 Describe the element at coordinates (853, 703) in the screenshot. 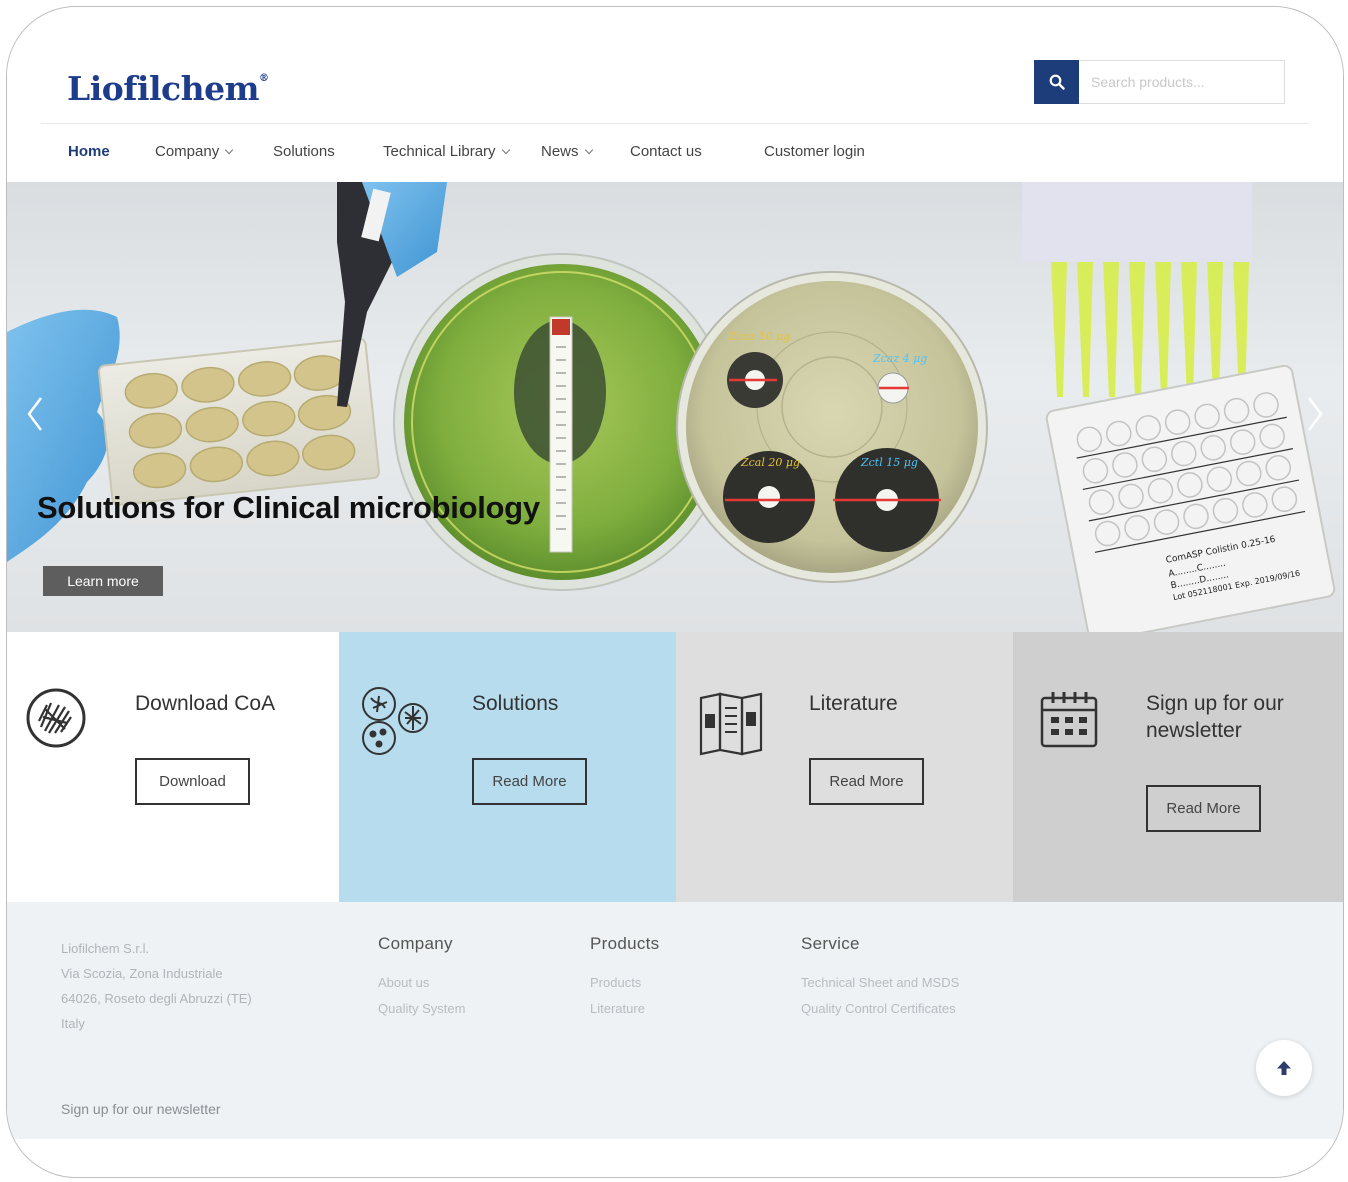

I see `card-title: Literature` at that location.